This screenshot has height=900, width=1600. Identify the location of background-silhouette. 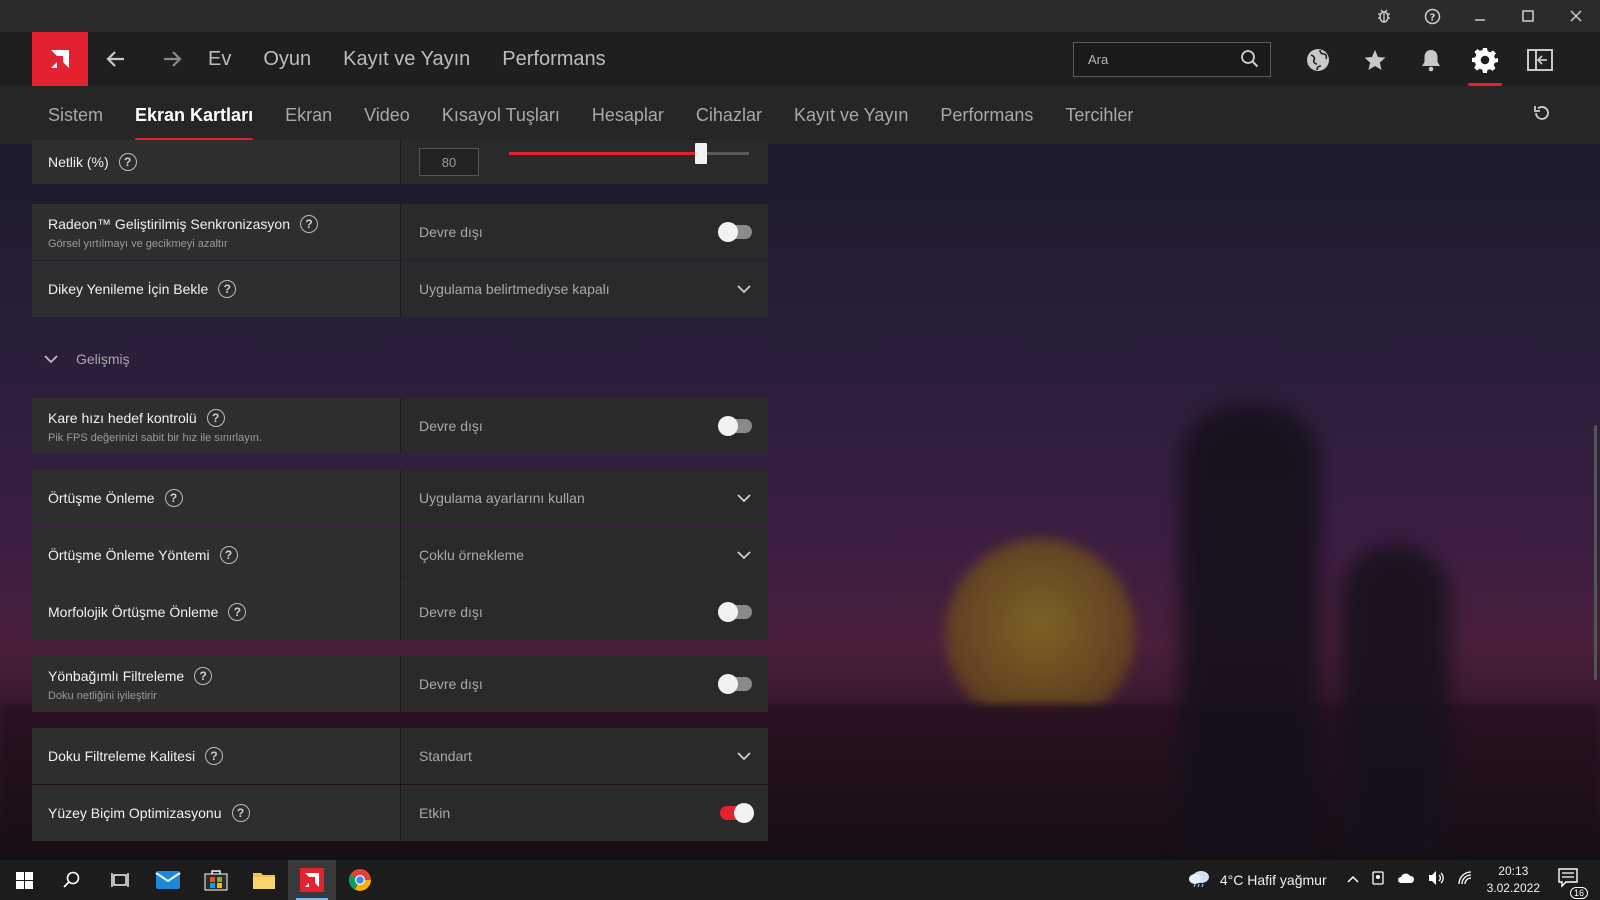
(1395, 702).